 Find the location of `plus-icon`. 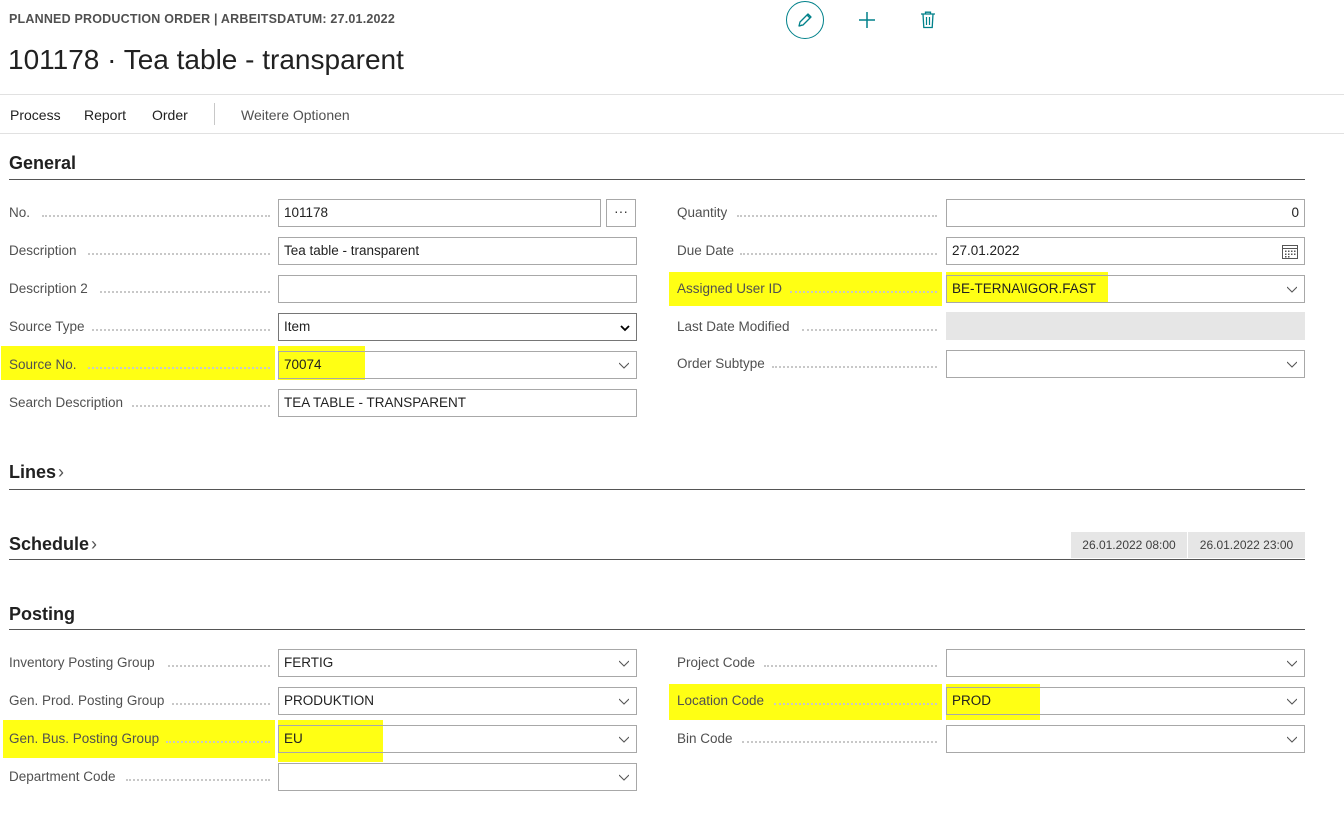

plus-icon is located at coordinates (867, 20).